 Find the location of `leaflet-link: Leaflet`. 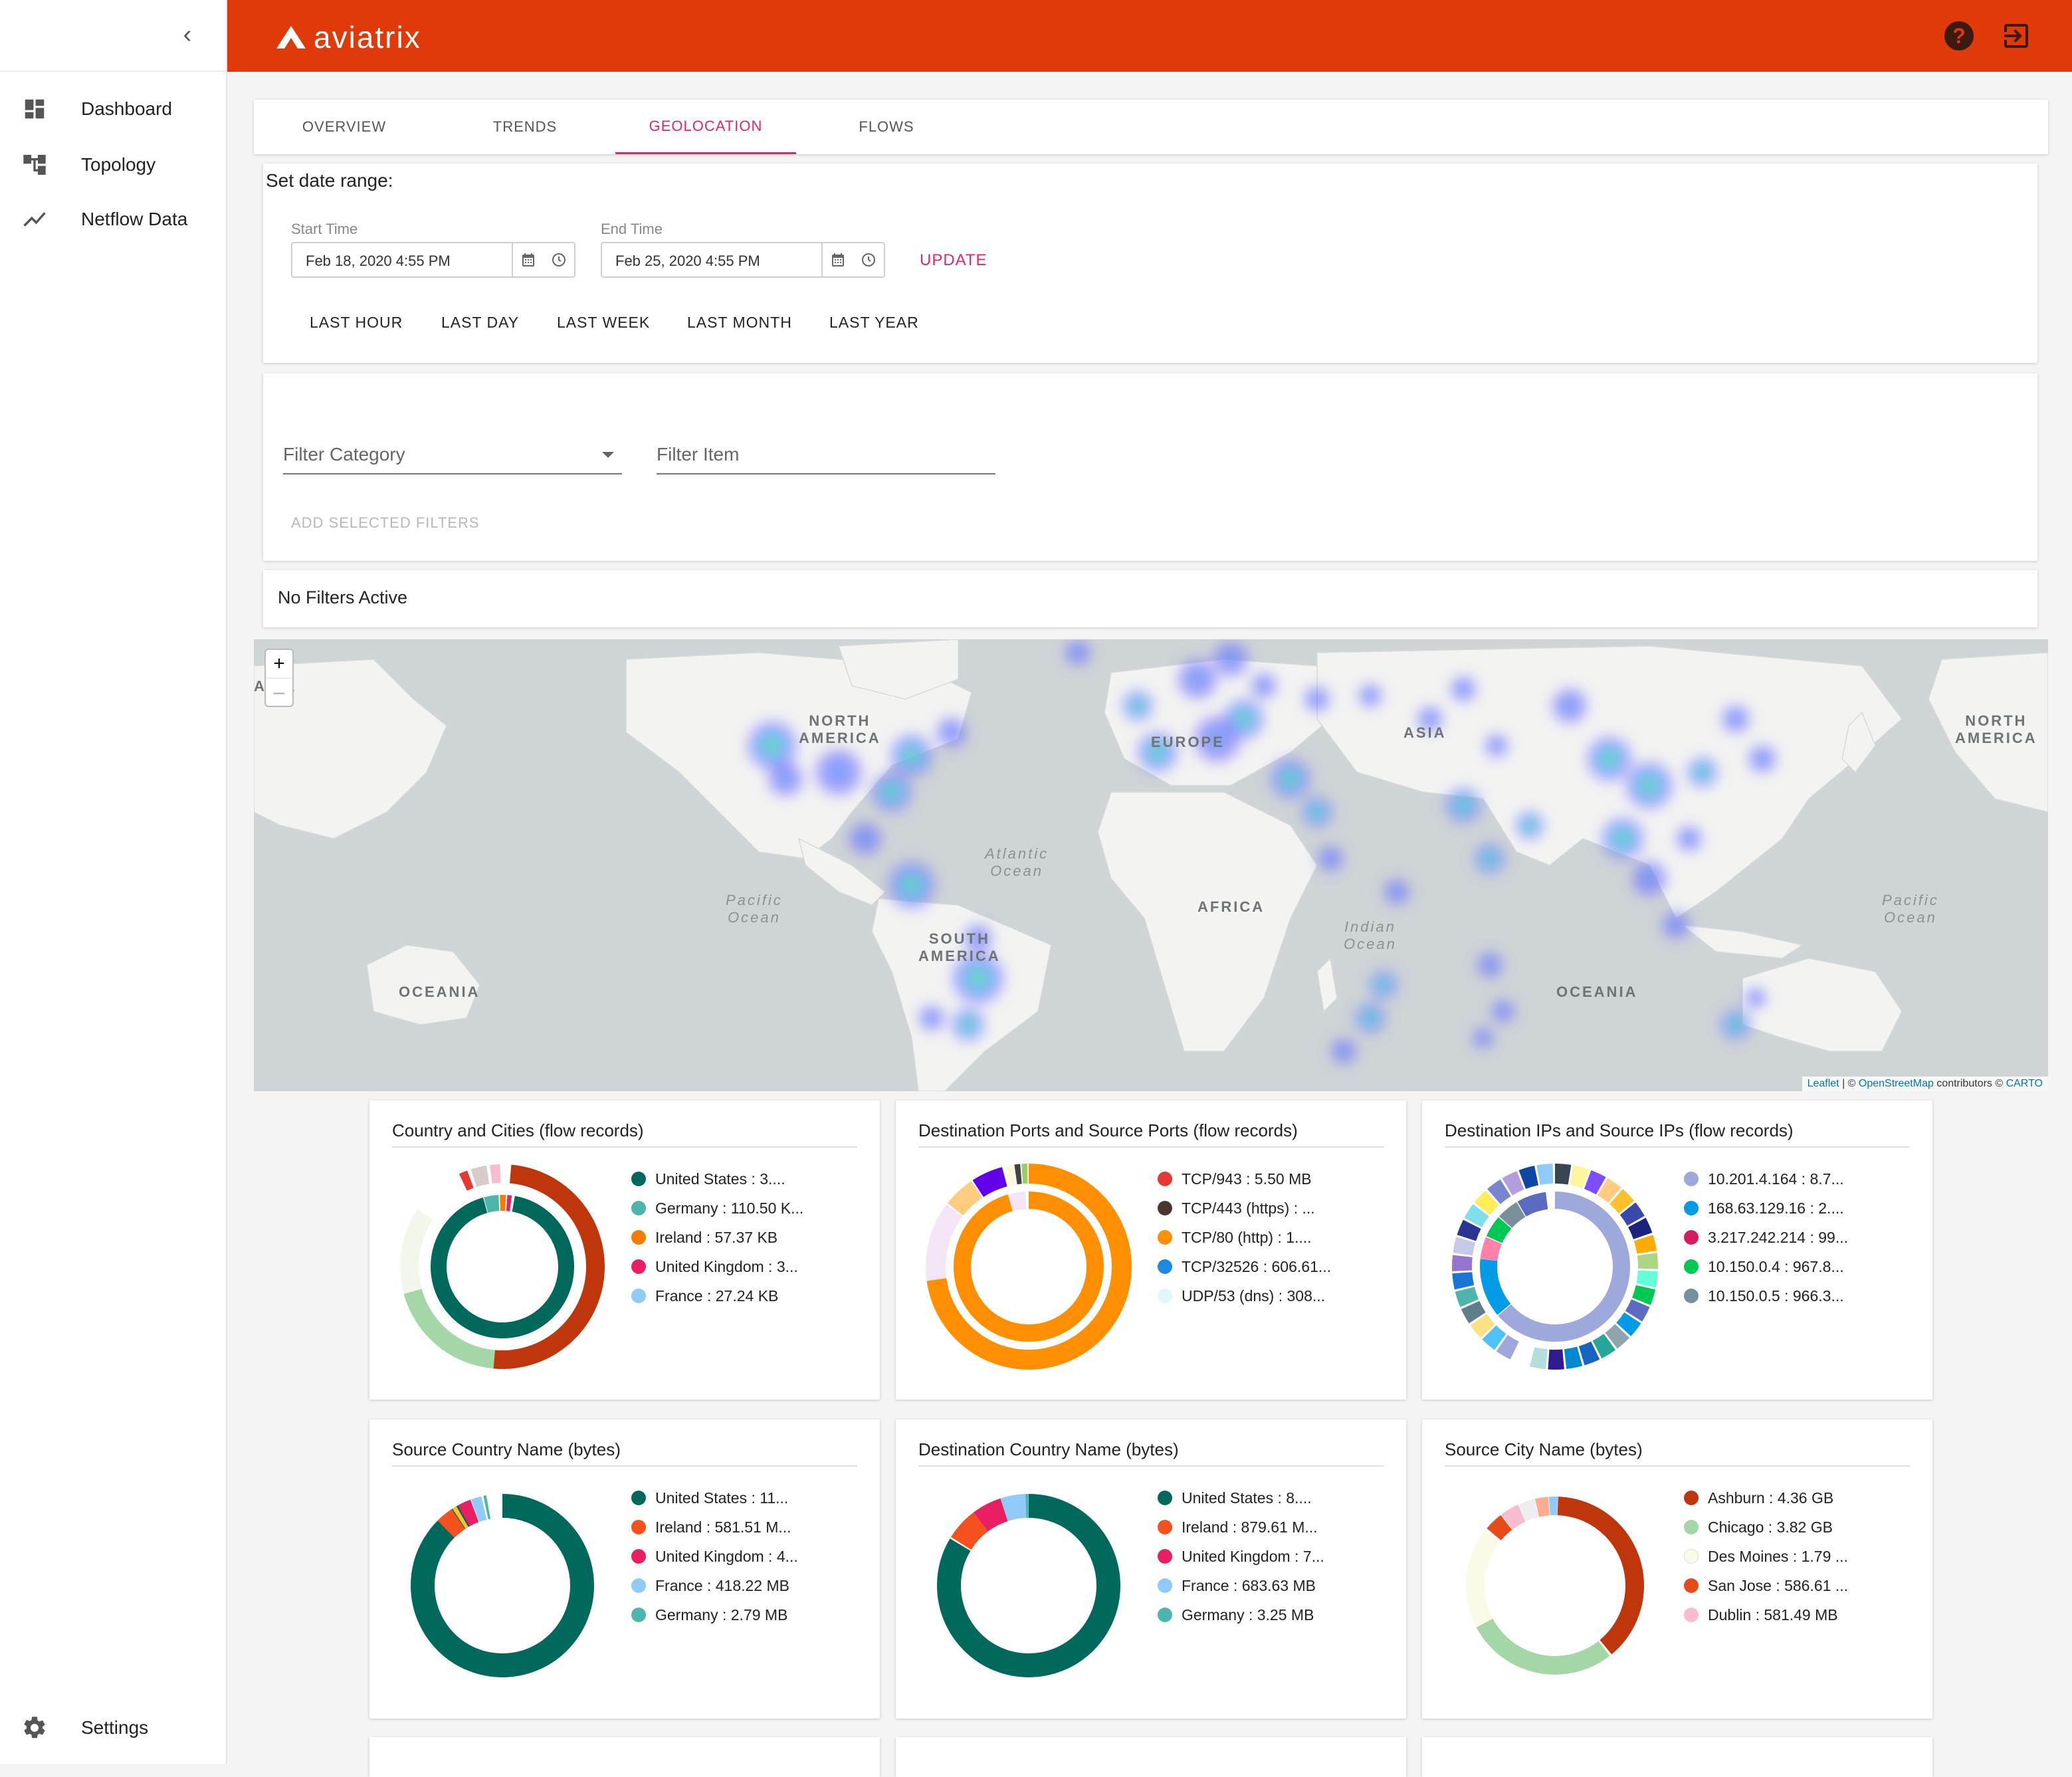

leaflet-link: Leaflet is located at coordinates (1823, 1083).